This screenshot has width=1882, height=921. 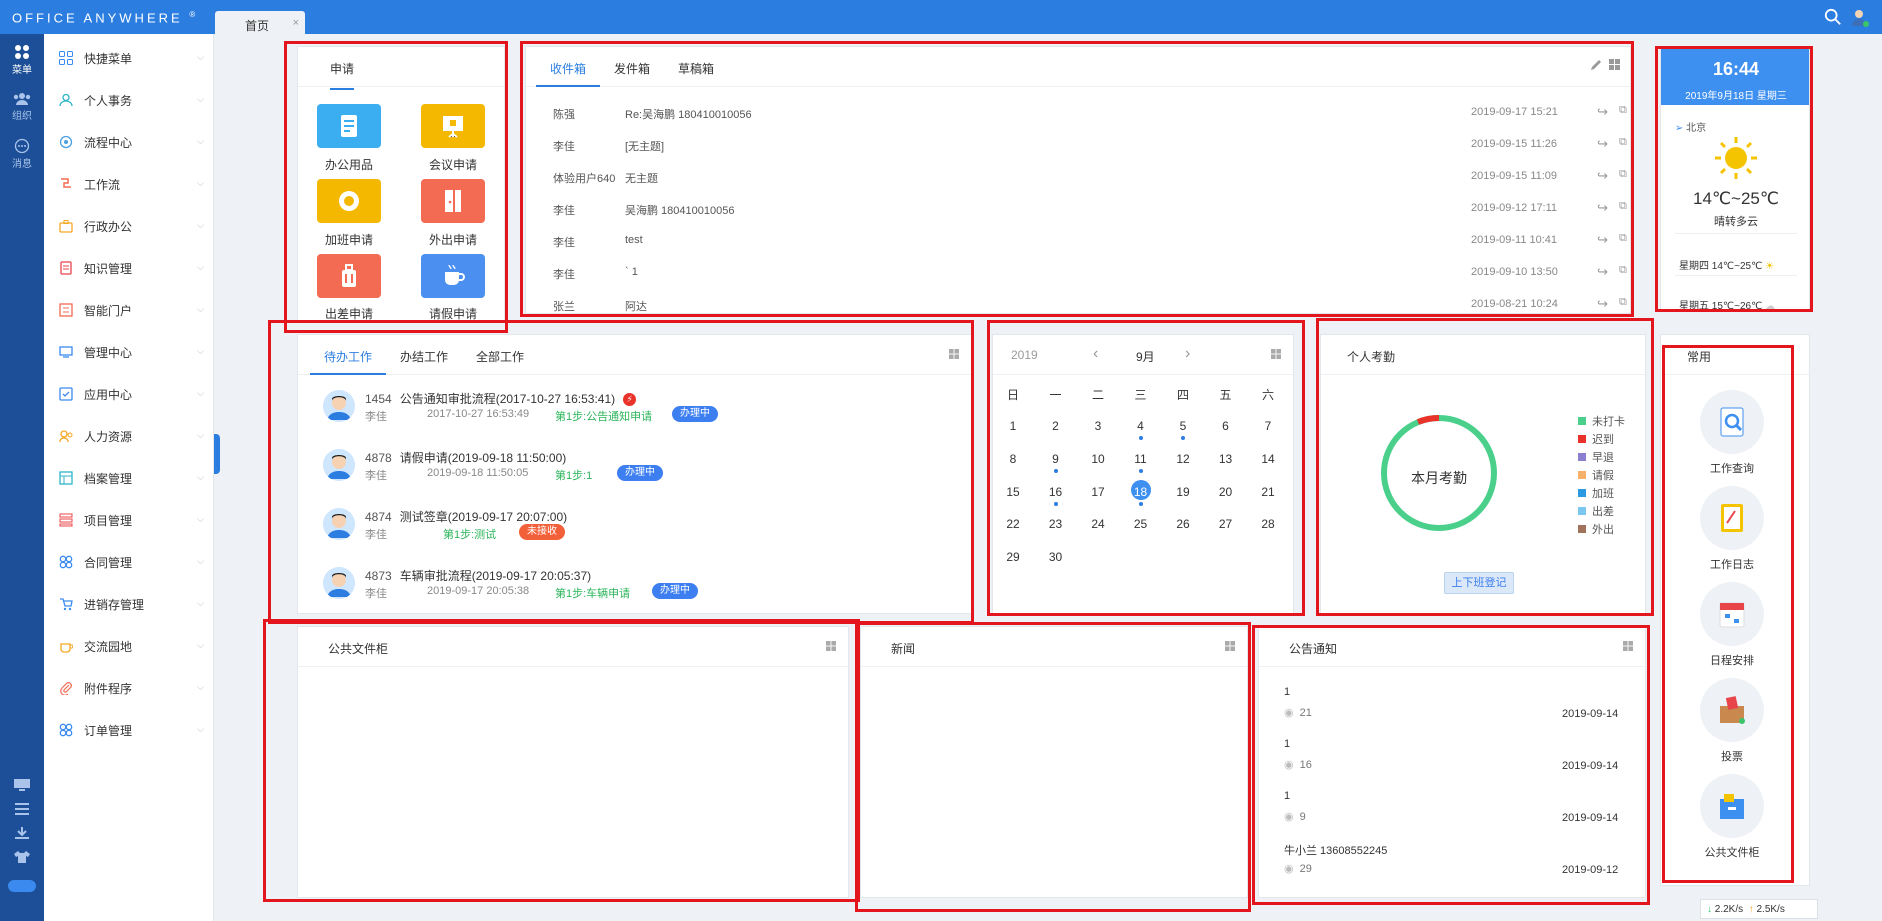 What do you see at coordinates (1860, 18) in the screenshot?
I see `user-avatar-icon` at bounding box center [1860, 18].